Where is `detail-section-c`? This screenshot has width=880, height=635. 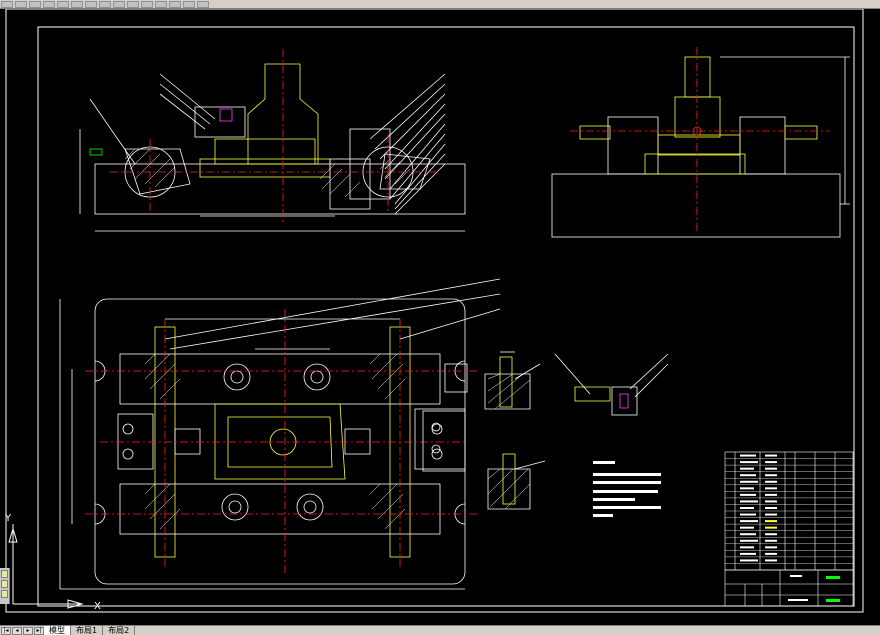
detail-section-c is located at coordinates (611, 384).